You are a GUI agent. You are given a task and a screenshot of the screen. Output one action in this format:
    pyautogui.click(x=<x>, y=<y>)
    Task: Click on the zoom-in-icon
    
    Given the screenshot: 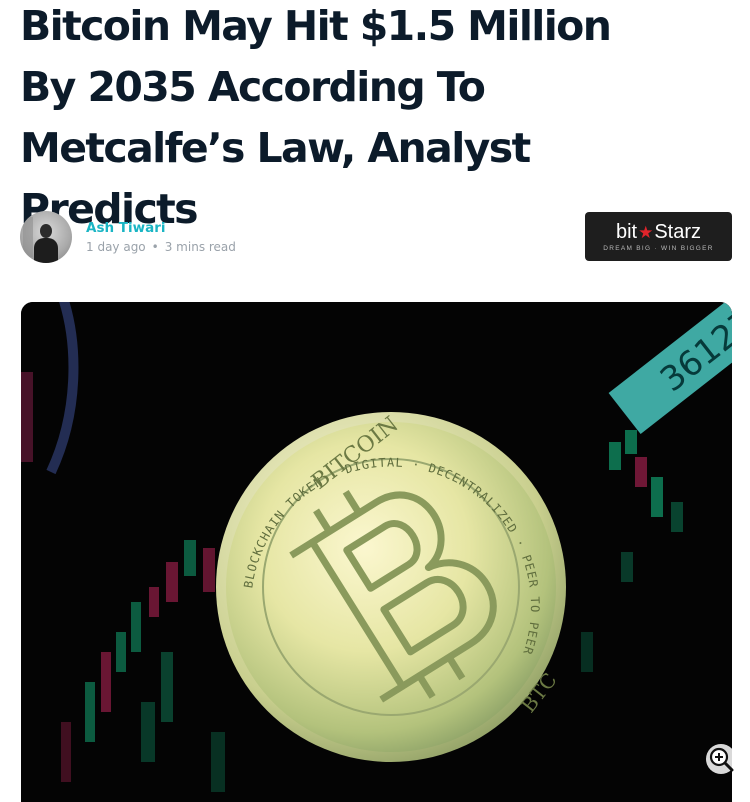 What is the action you would take?
    pyautogui.click(x=721, y=759)
    